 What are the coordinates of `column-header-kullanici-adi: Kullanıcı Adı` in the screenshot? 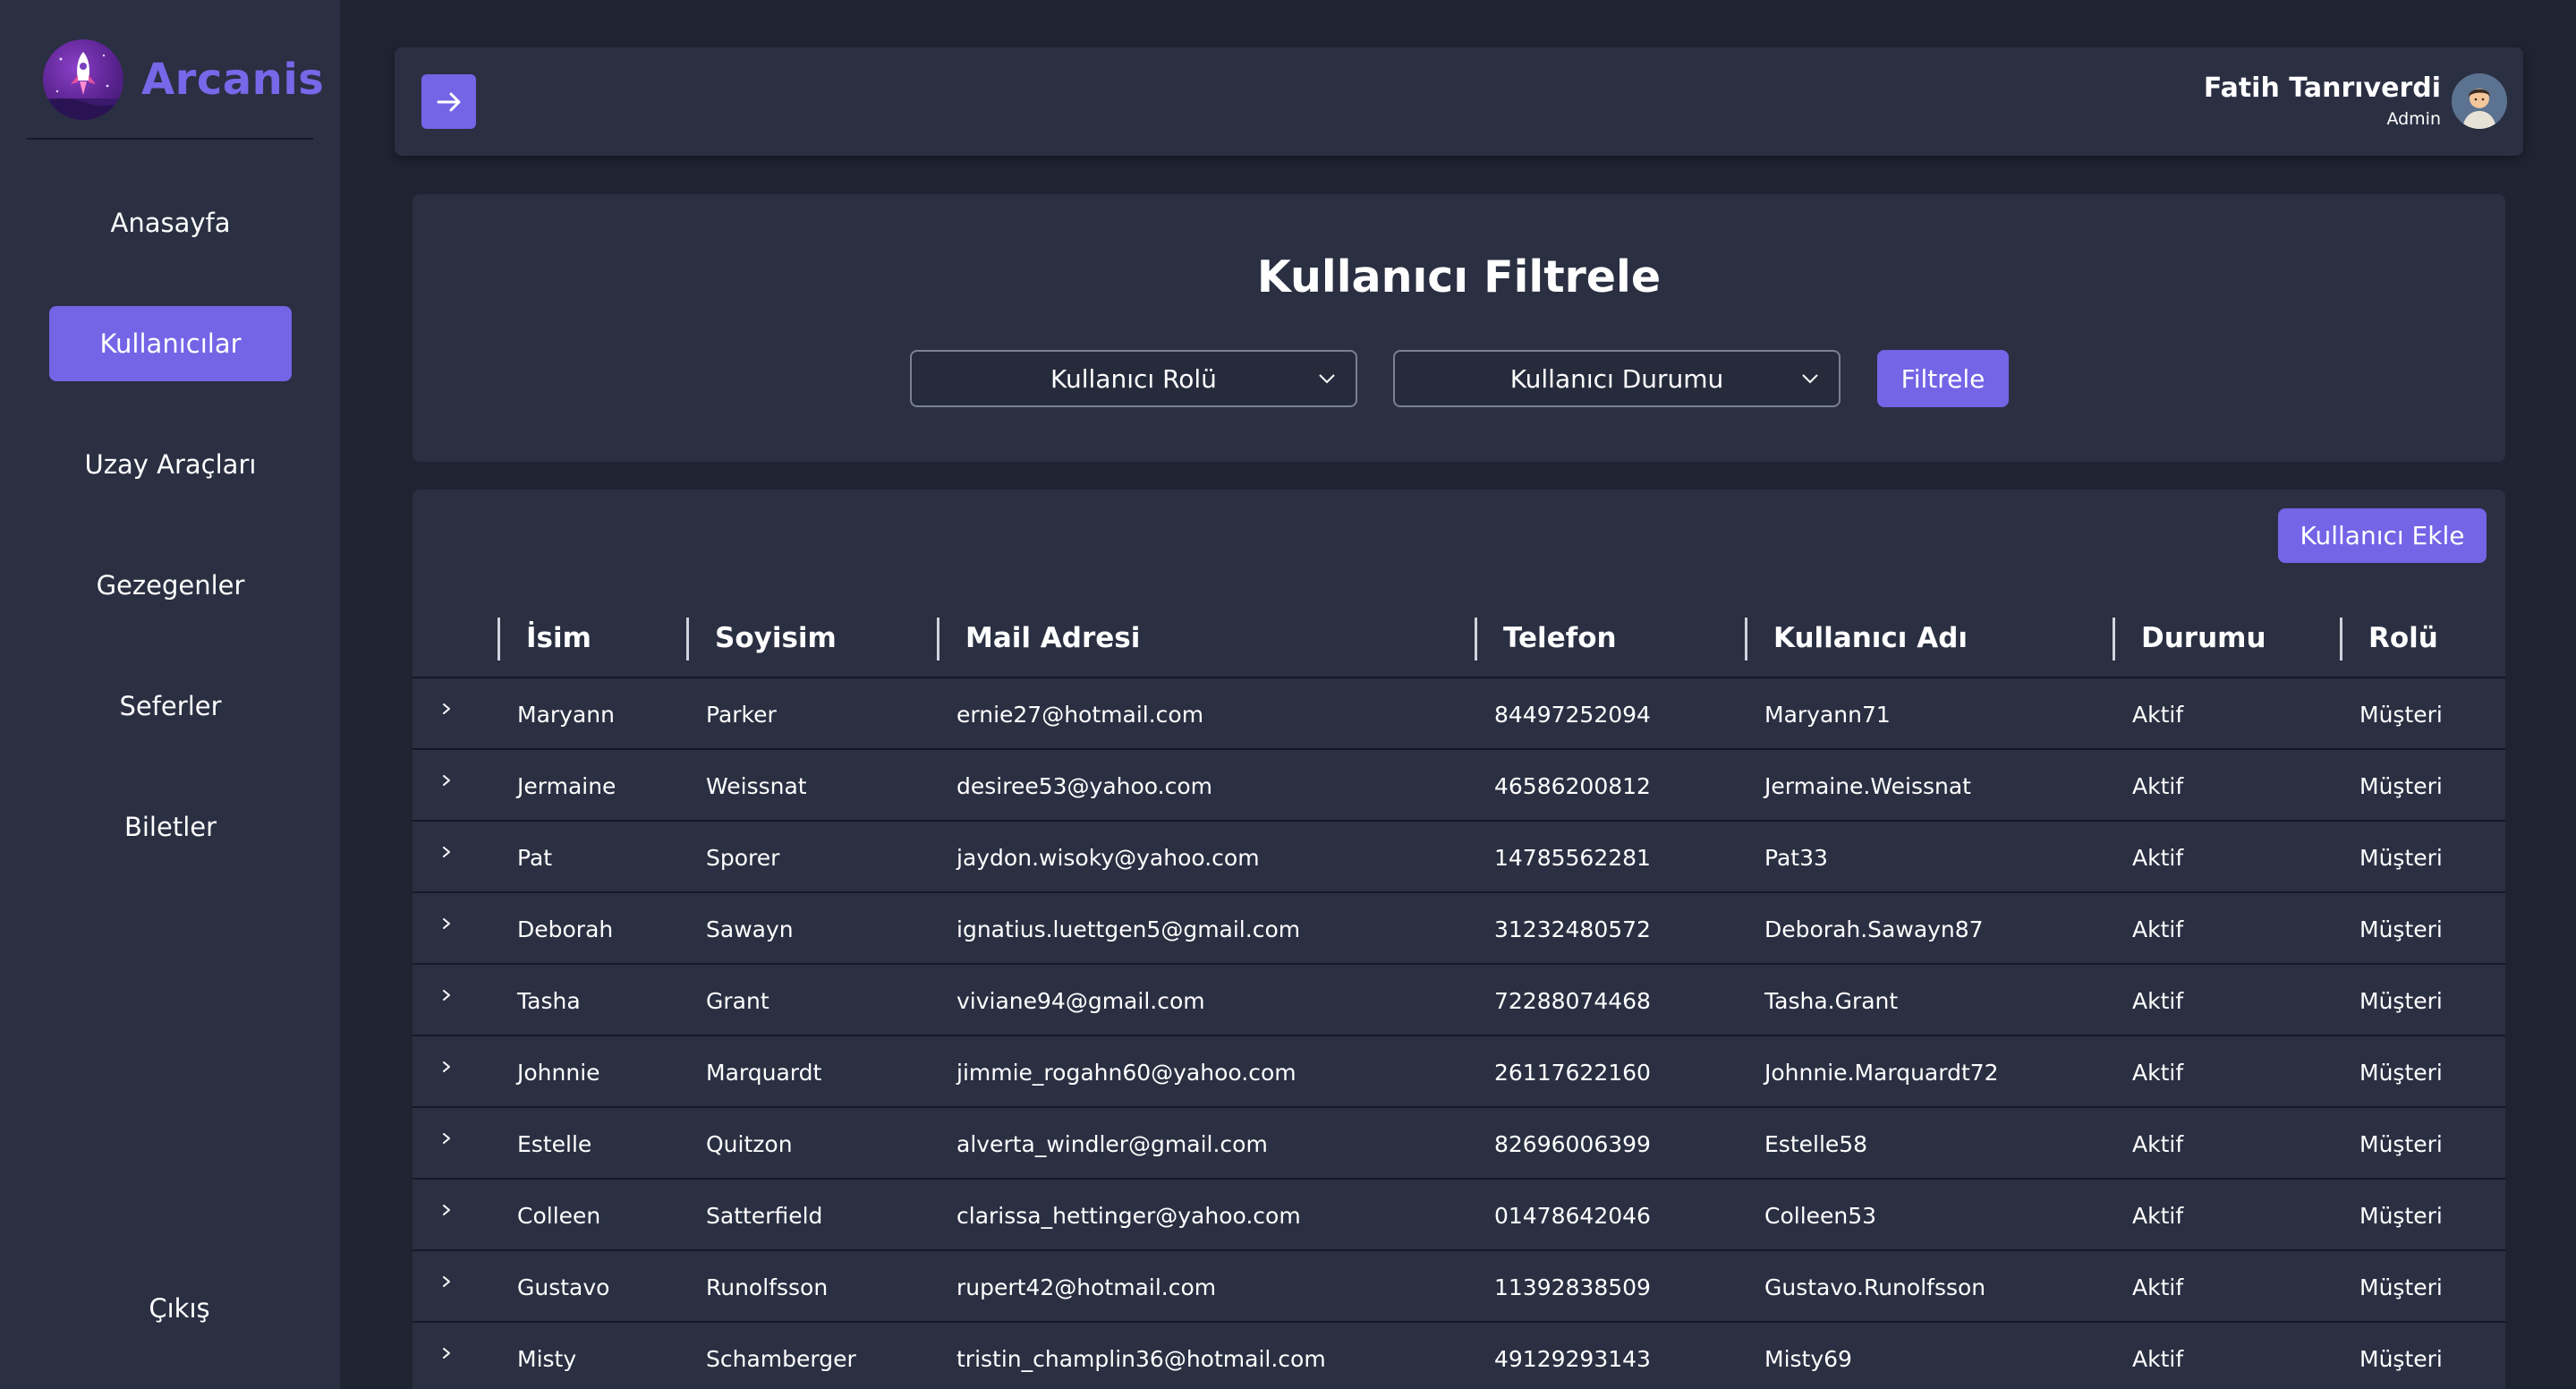 It's located at (1870, 638).